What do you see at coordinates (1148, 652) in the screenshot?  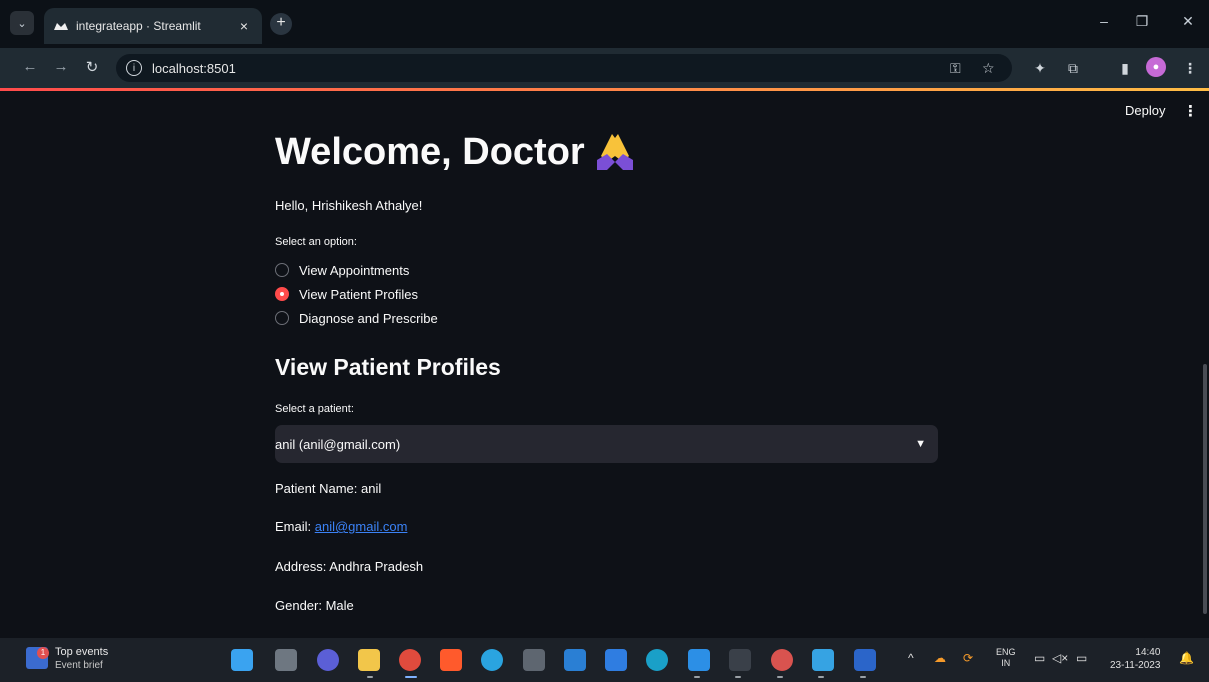 I see `clock-time: 14:40` at bounding box center [1148, 652].